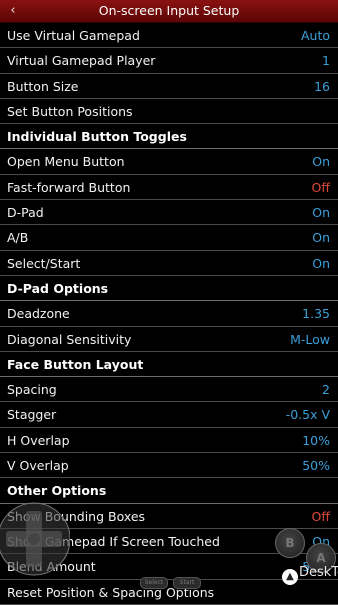 The height and width of the screenshot is (605, 338). What do you see at coordinates (169, 162) in the screenshot?
I see `setting-row: Open Menu Button On` at bounding box center [169, 162].